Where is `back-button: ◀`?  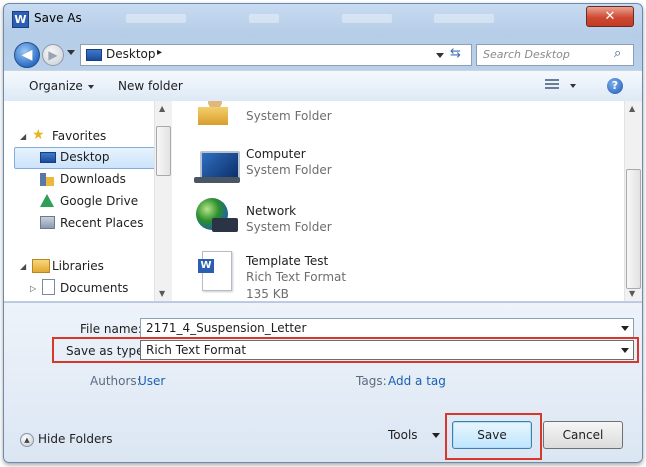
back-button: ◀ is located at coordinates (27, 55).